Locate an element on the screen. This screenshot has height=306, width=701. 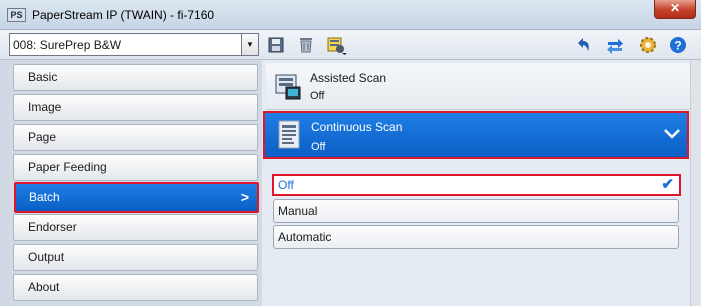
assisted-scan-icon is located at coordinates (288, 87).